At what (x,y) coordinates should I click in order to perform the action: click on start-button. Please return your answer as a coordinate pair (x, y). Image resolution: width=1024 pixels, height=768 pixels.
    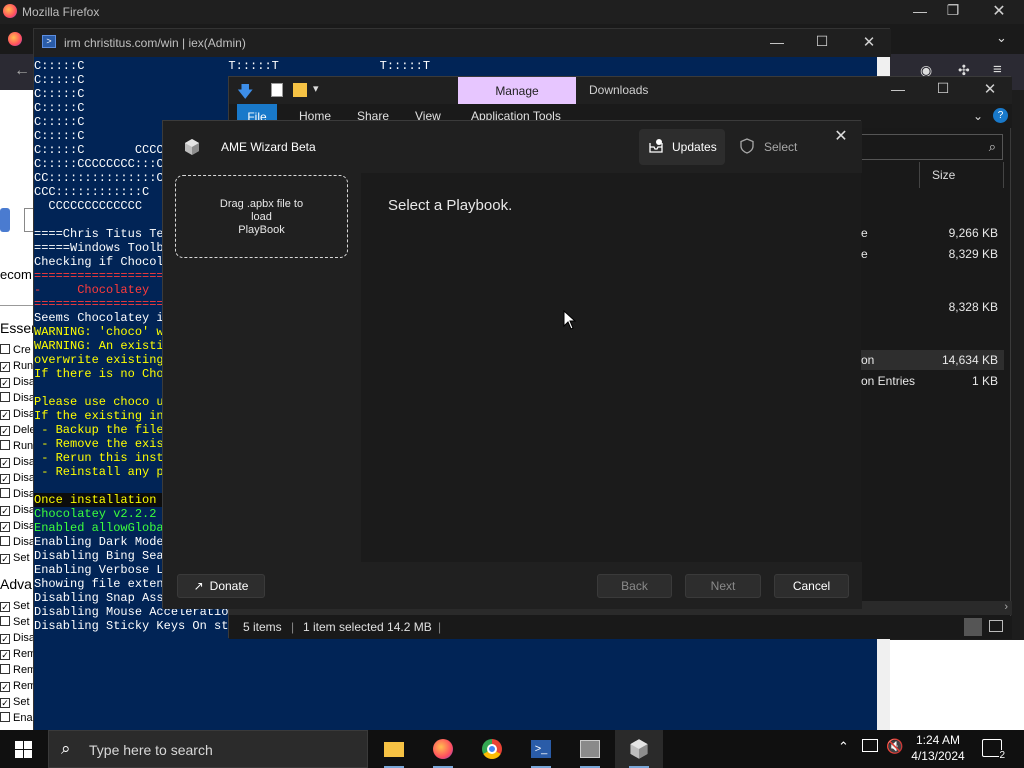
    Looking at the image, I should click on (24, 749).